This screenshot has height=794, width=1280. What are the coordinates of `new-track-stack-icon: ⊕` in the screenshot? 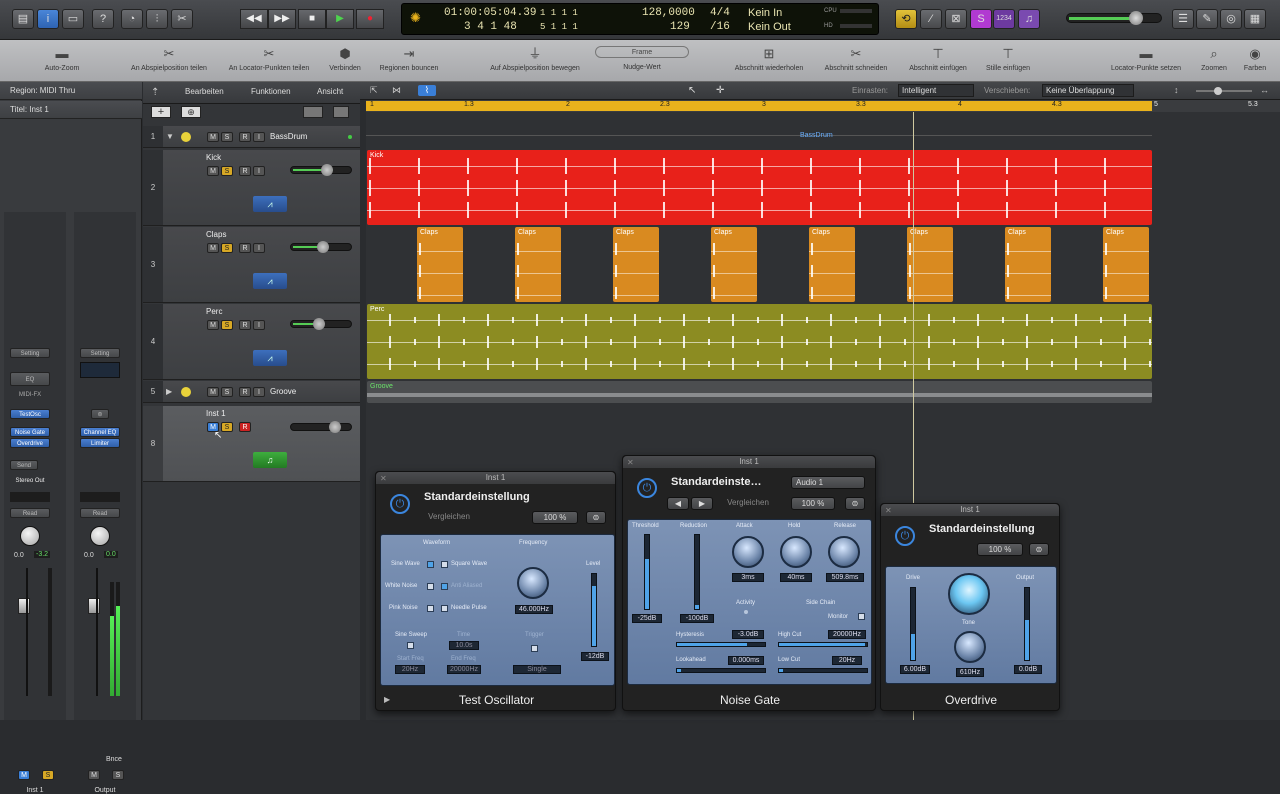 It's located at (191, 112).